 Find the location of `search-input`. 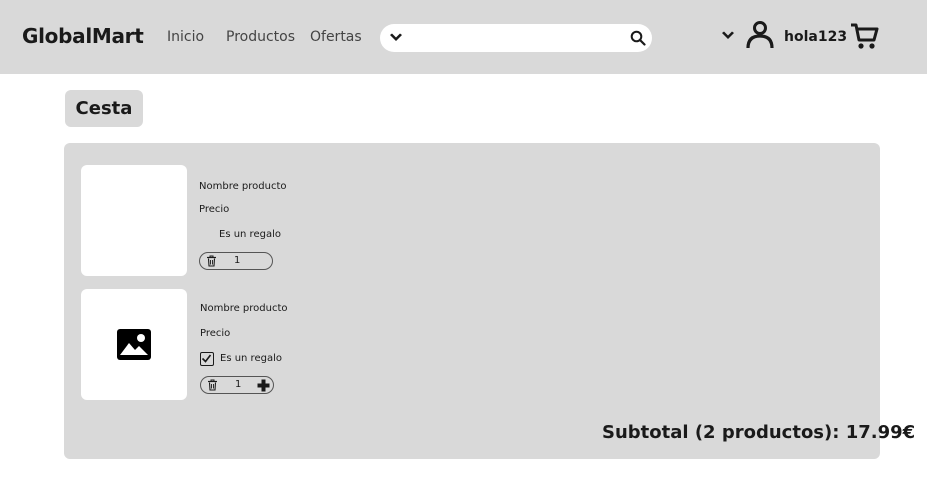

search-input is located at coordinates (515, 38).